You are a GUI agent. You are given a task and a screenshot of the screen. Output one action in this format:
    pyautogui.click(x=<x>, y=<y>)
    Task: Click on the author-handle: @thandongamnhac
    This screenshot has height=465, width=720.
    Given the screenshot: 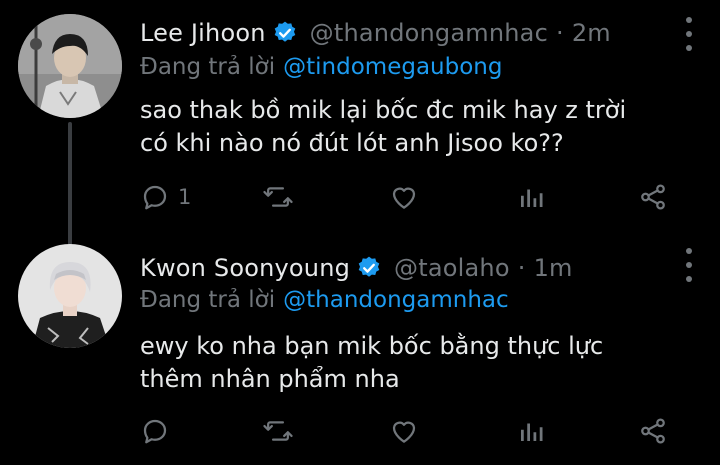 What is the action you would take?
    pyautogui.click(x=429, y=33)
    